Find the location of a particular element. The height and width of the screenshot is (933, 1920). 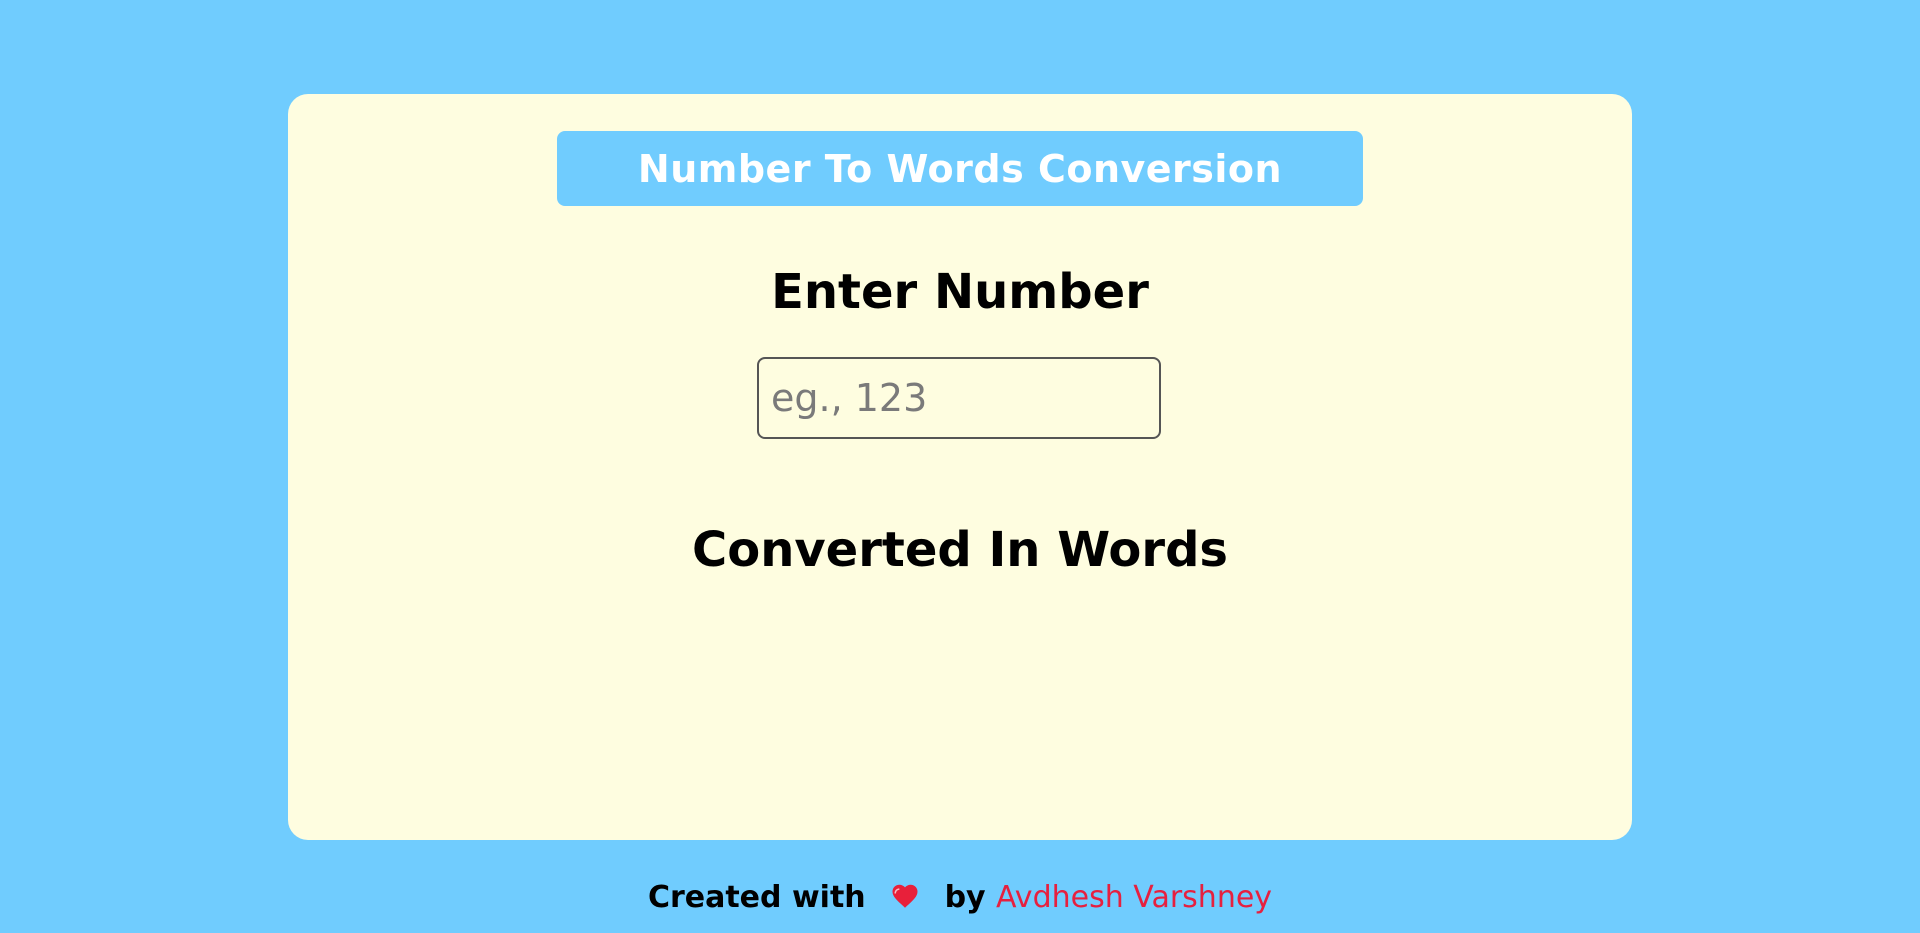

page-title: Number To Words Conversion is located at coordinates (960, 168).